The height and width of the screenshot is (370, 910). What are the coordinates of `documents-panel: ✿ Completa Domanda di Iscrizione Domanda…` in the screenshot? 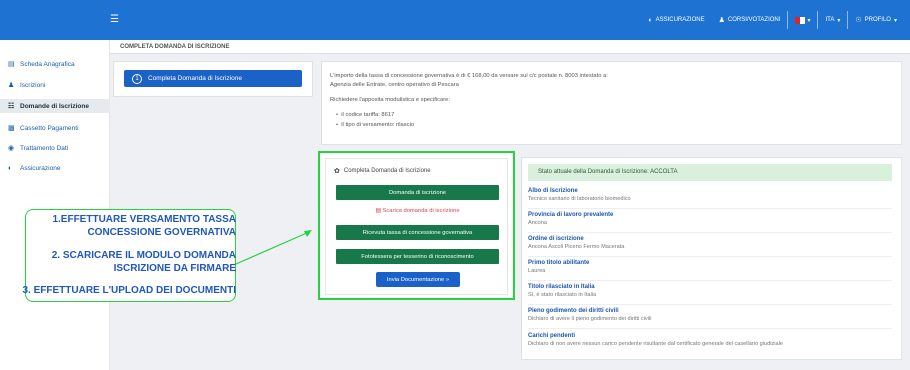 It's located at (416, 226).